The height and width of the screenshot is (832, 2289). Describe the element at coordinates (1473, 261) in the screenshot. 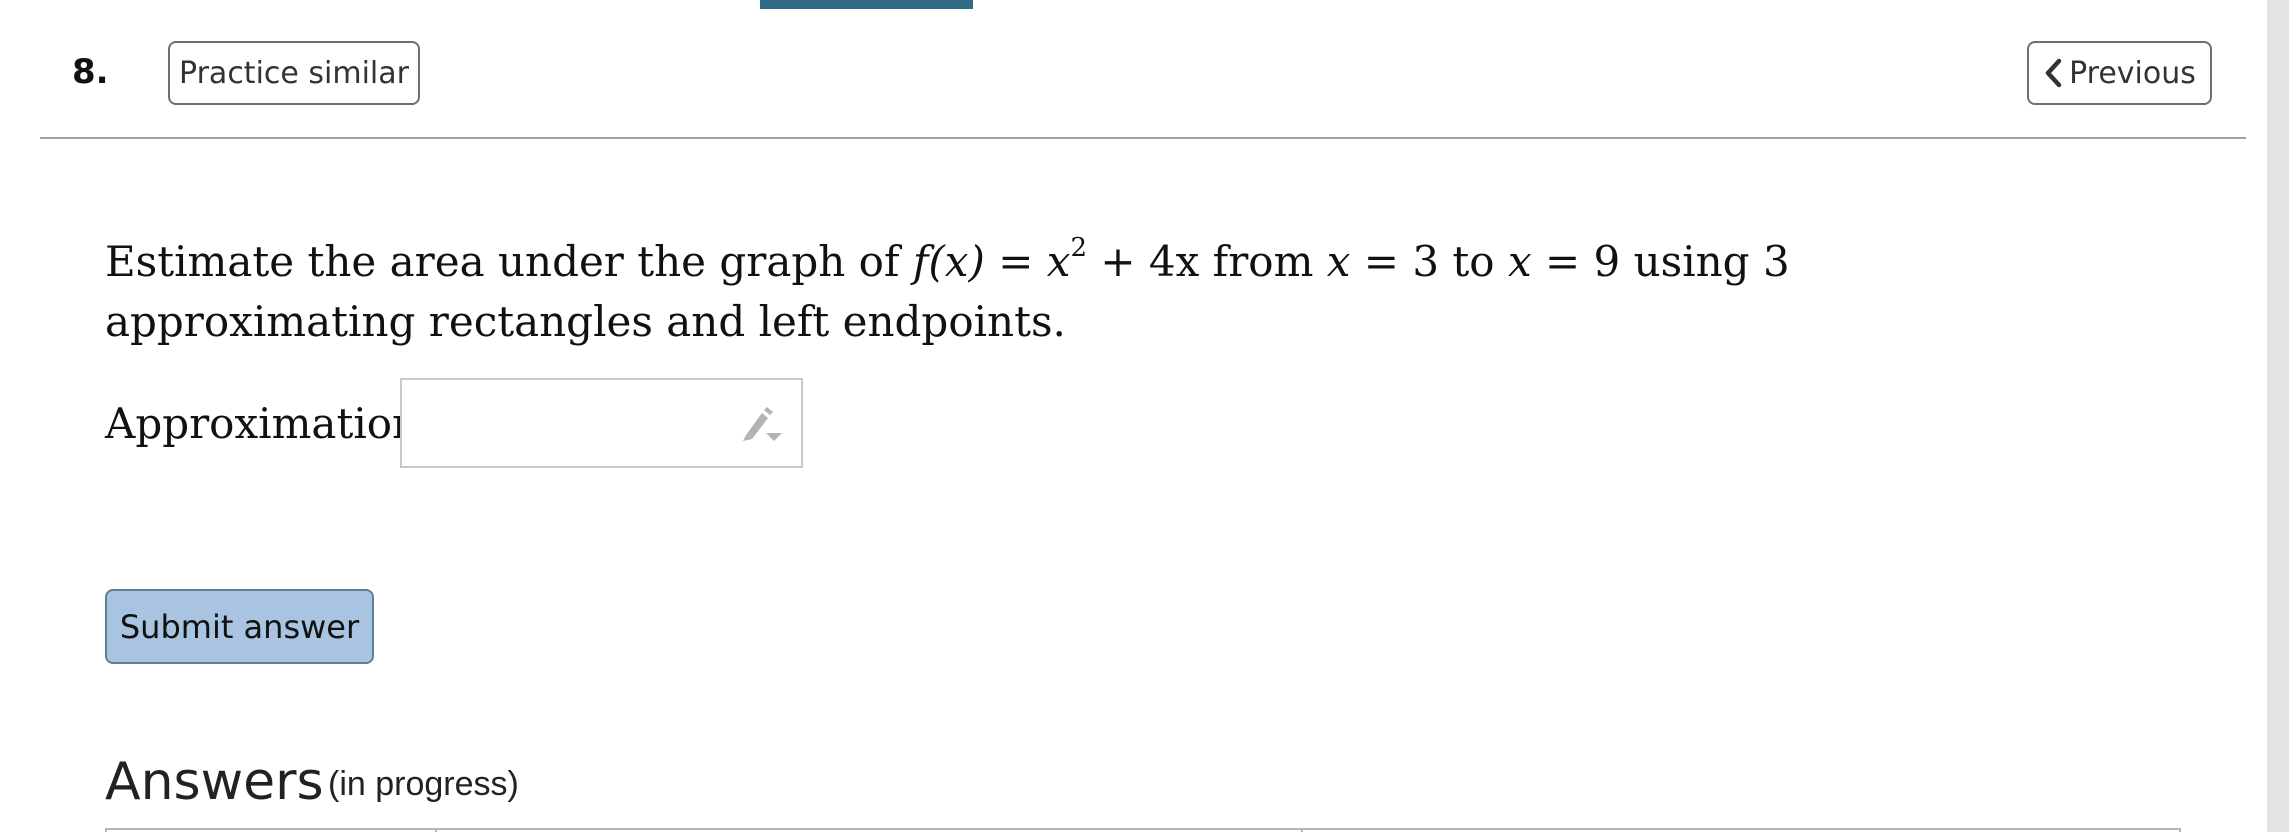

I see `to-text: to` at that location.